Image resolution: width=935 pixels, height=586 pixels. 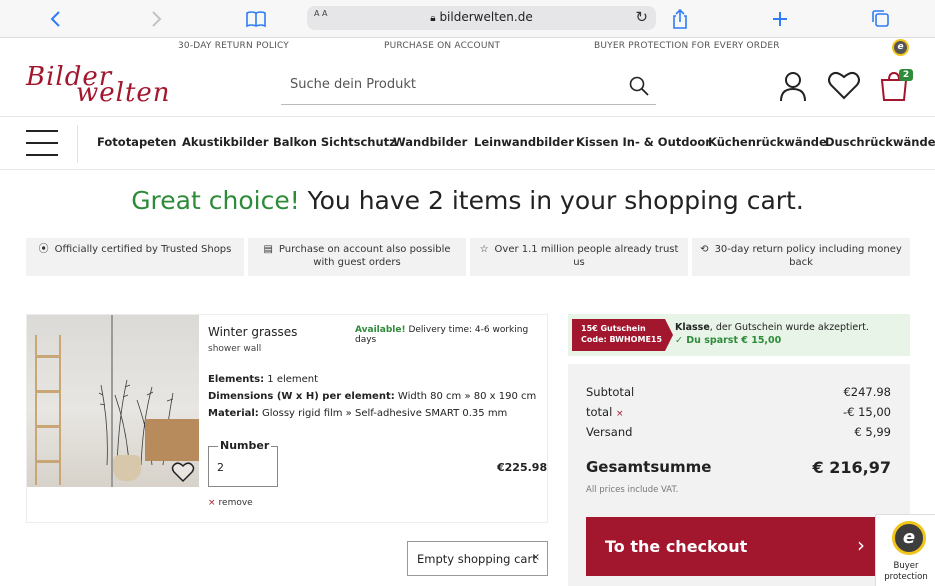 I want to click on quantity-input, so click(x=242, y=467).